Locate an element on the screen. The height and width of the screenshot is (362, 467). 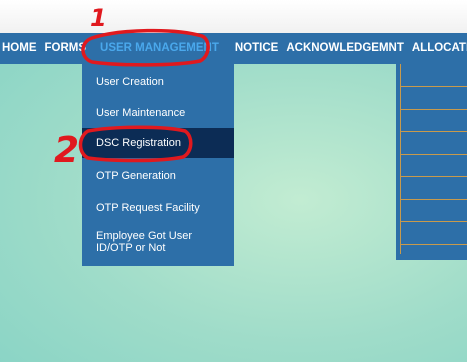
menu-item-otp-generation: OTP Generation is located at coordinates (158, 176).